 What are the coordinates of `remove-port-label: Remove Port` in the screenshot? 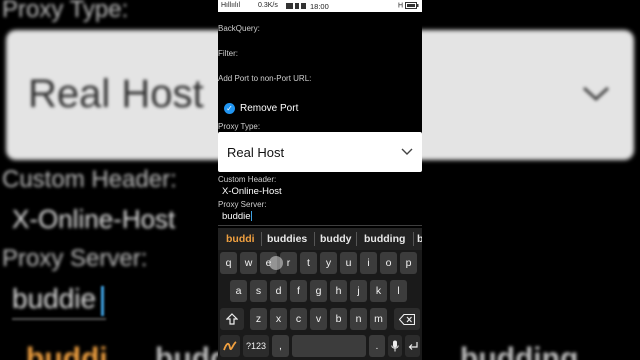 It's located at (269, 108).